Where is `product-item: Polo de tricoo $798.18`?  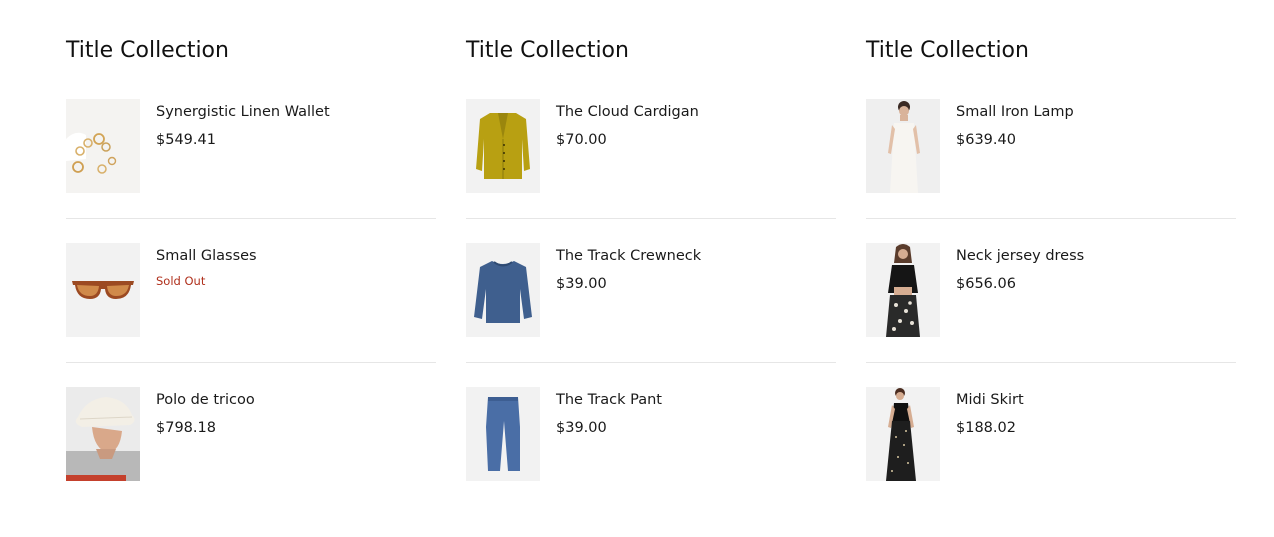 product-item: Polo de tricoo $798.18 is located at coordinates (251, 434).